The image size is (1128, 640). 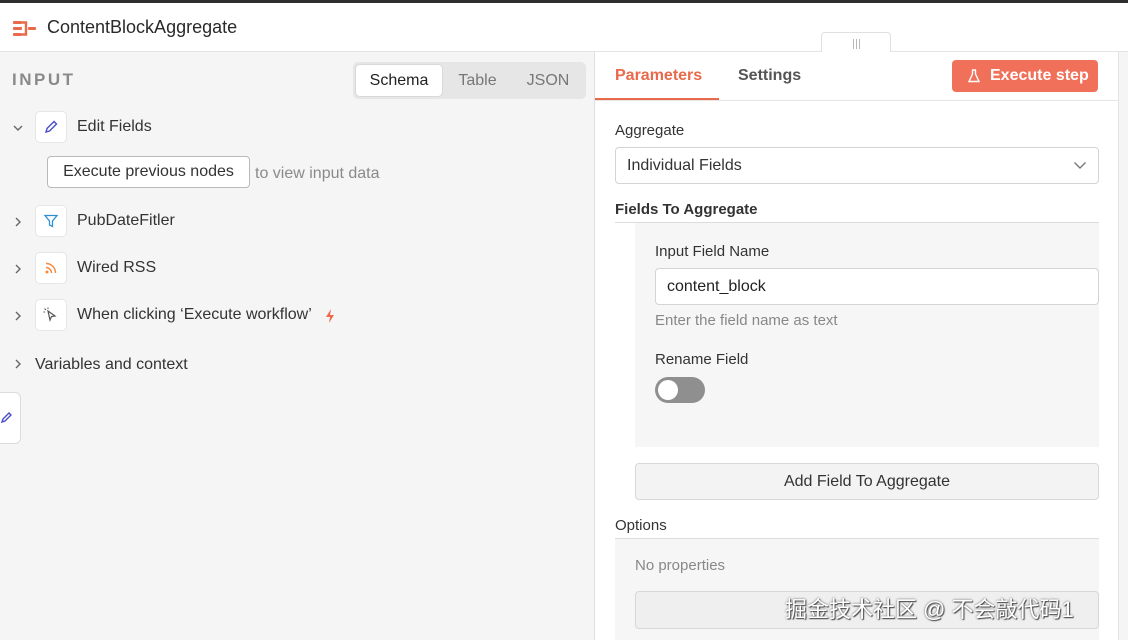 I want to click on tab-parameters: Parameters, so click(x=658, y=76).